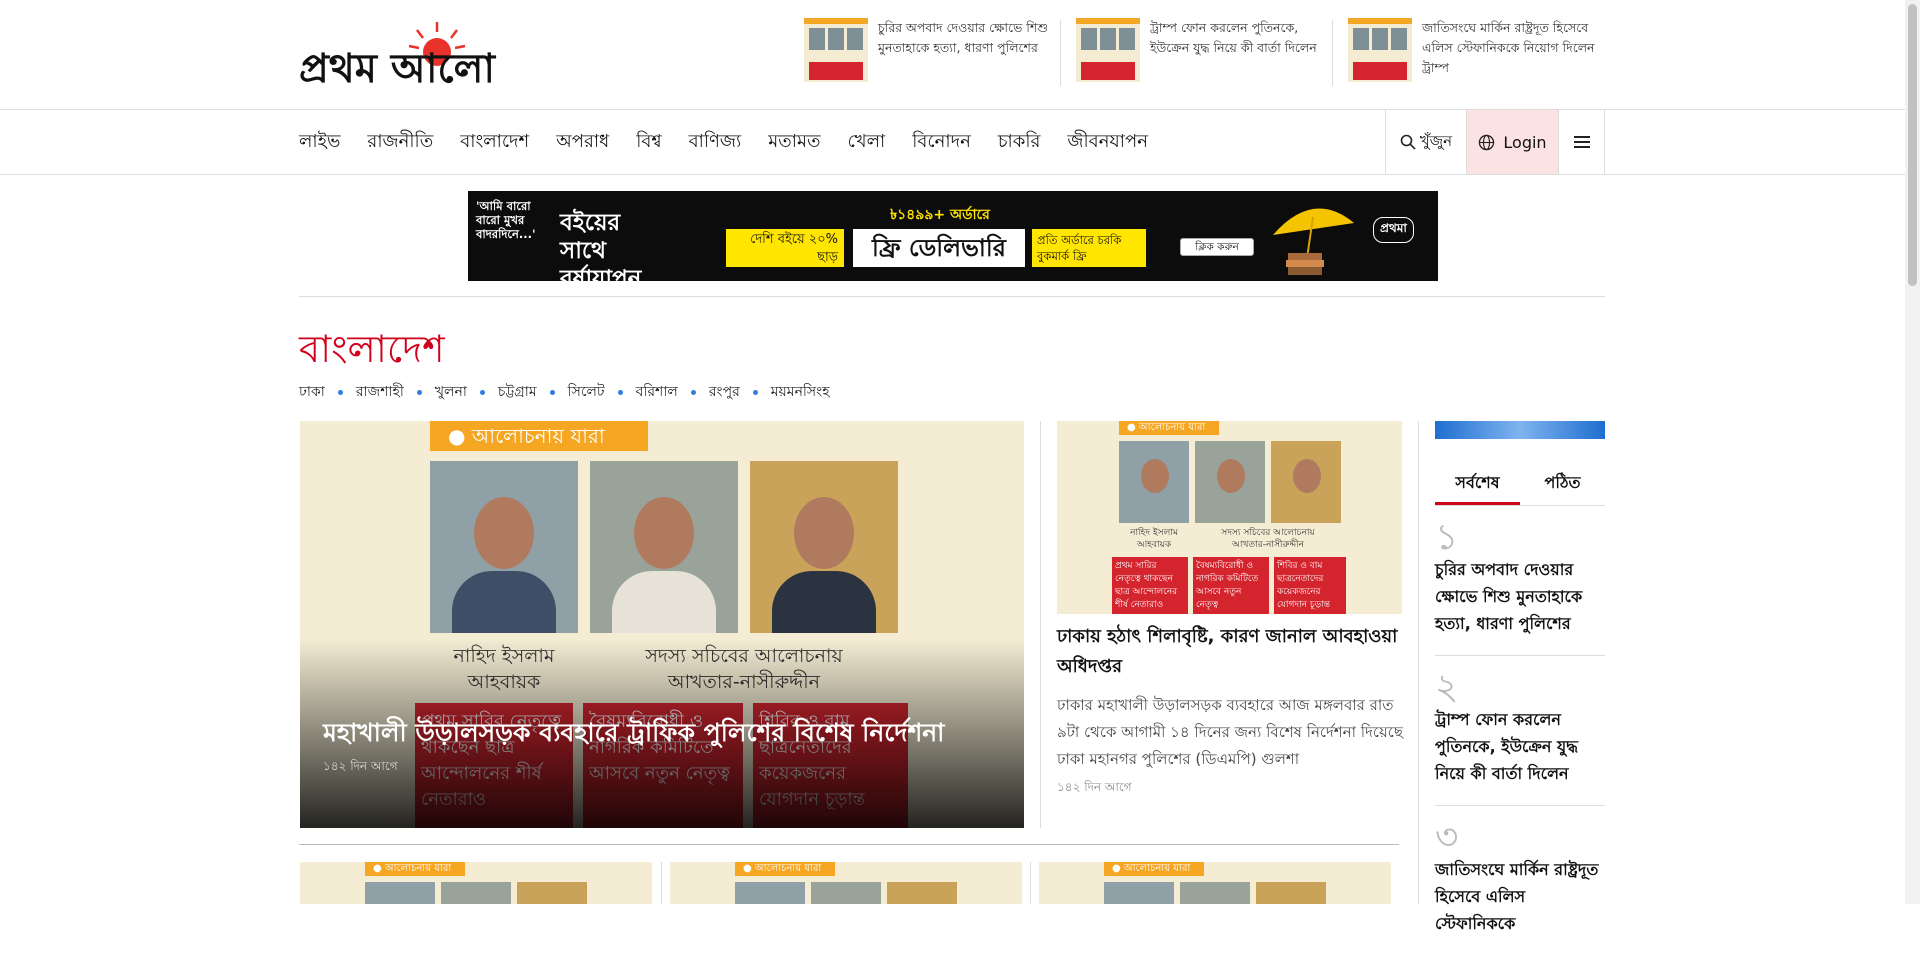 This screenshot has width=1920, height=955. Describe the element at coordinates (1487, 142) in the screenshot. I see `globe-icon` at that location.